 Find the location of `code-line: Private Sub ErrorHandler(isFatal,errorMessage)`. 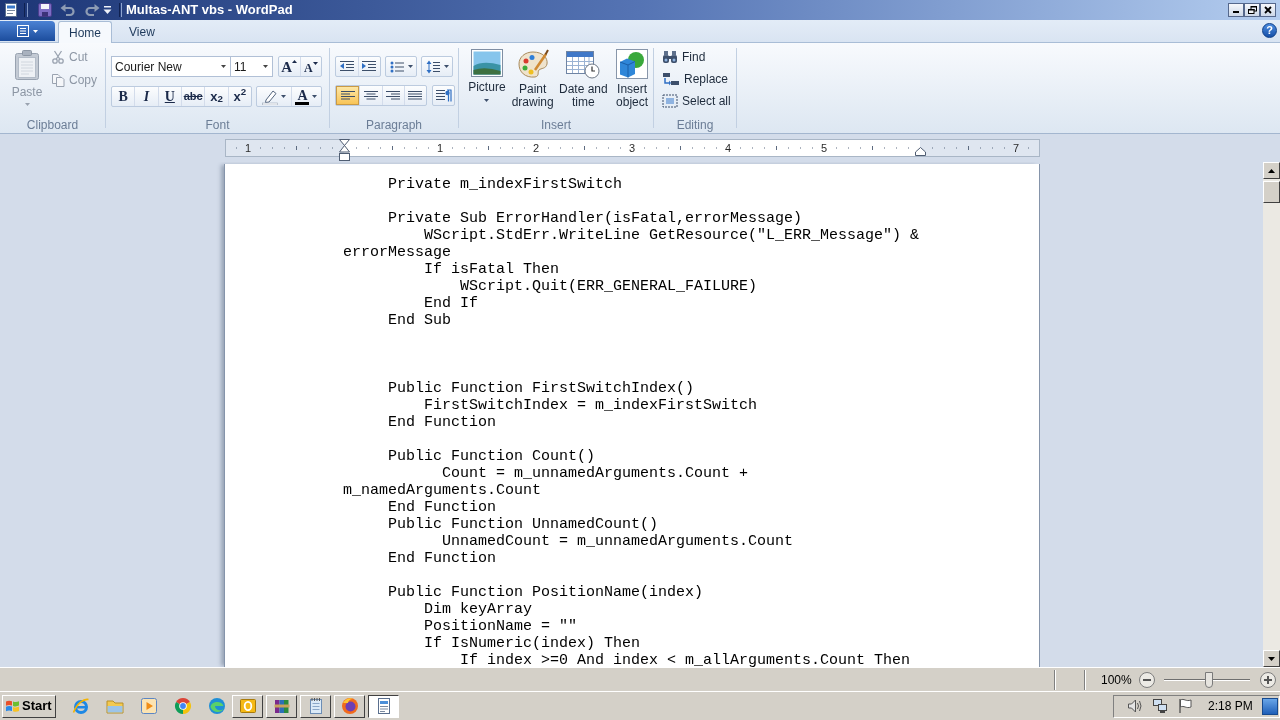

code-line: Private Sub ErrorHandler(isFatal,errorMessage) is located at coordinates (595, 218).